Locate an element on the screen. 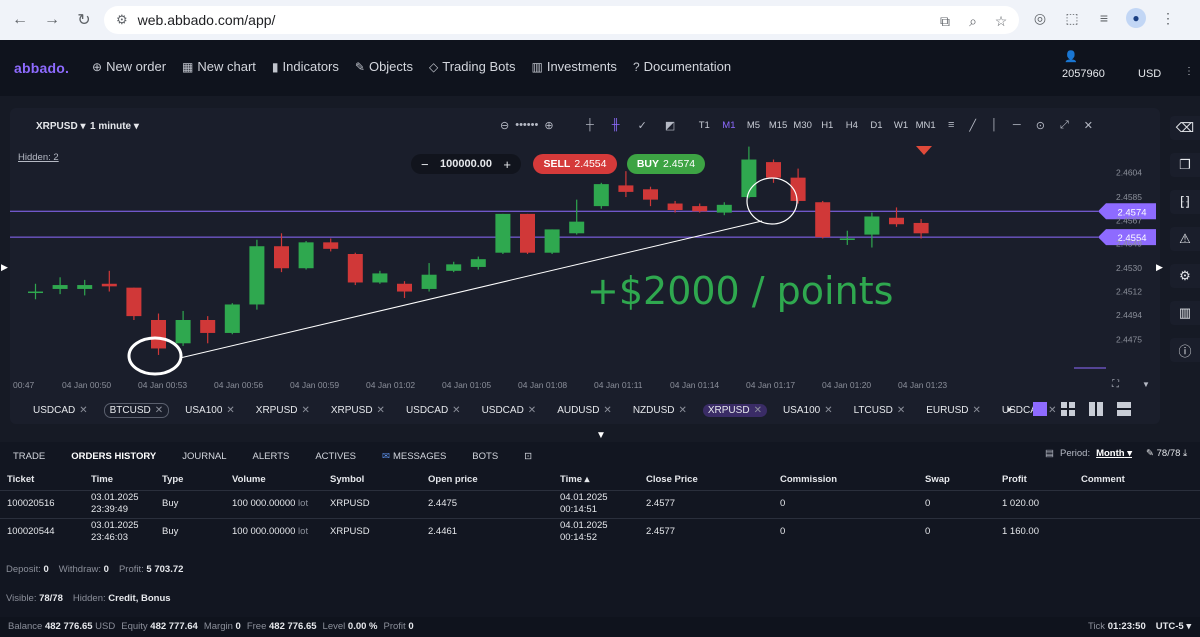  hidden-summary: Hidden: Credit, Bonus is located at coordinates (122, 598).